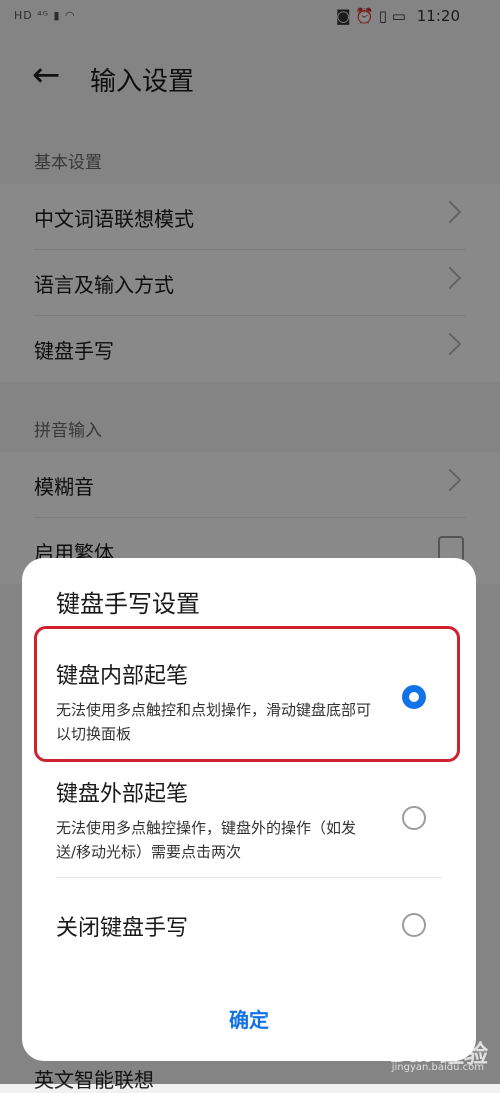 The image size is (500, 1093). I want to click on dialog-title: 键盘手写设置, so click(128, 604).